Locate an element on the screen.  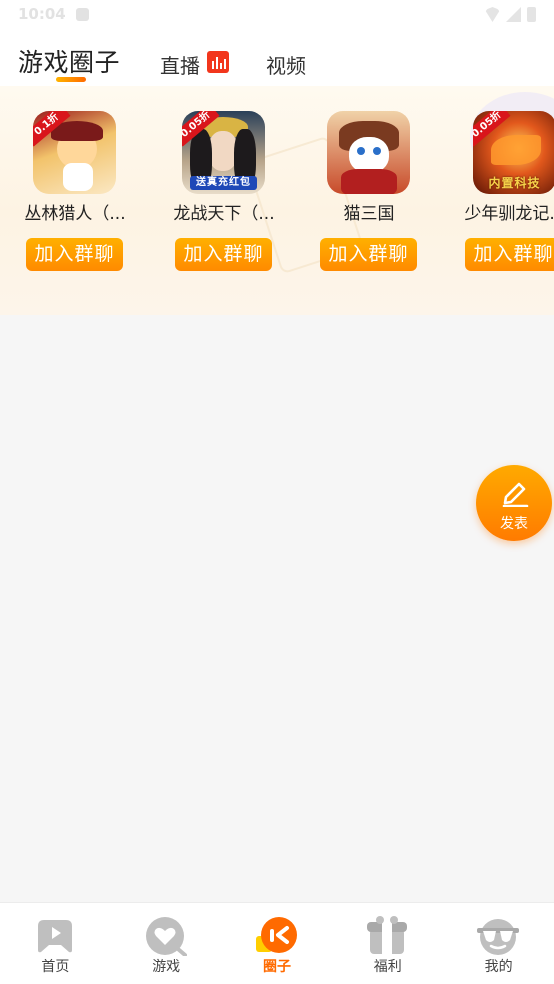
nav-label: 福利 is located at coordinates (387, 967).